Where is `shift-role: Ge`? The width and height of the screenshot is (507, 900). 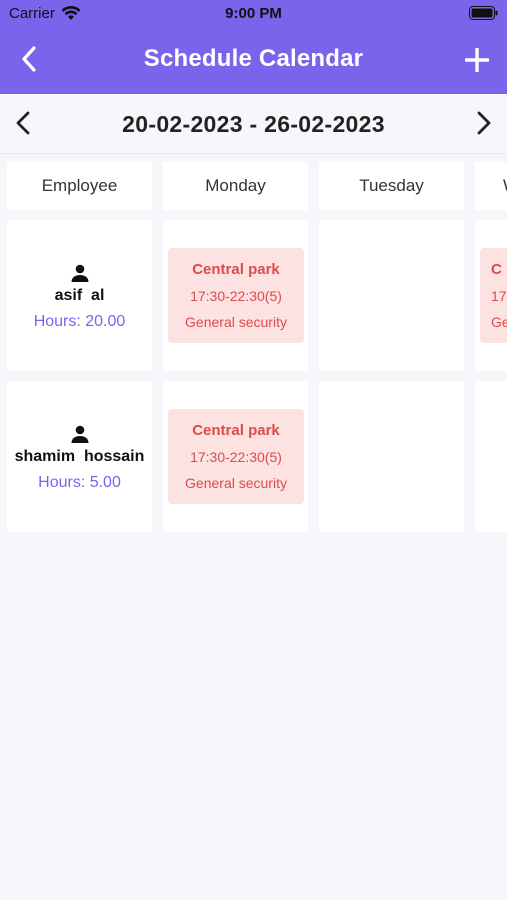
shift-role: Ge is located at coordinates (499, 322).